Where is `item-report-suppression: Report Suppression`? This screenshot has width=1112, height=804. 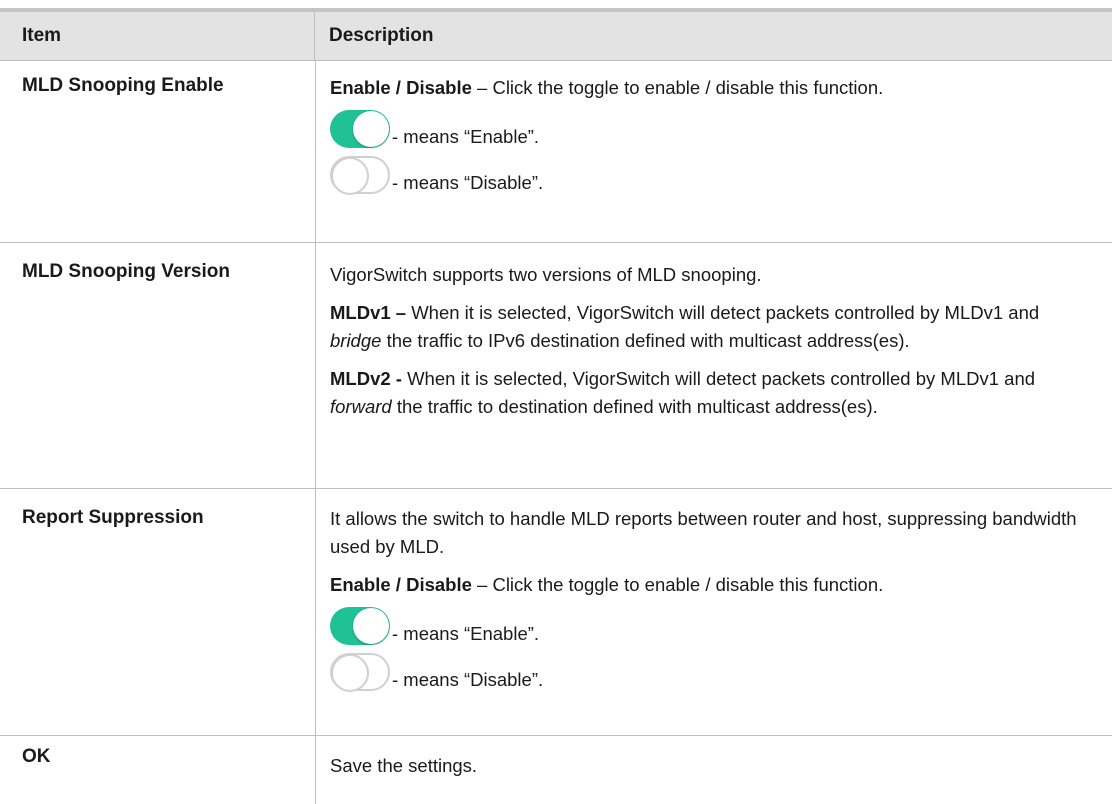
item-report-suppression: Report Suppression is located at coordinates (113, 517).